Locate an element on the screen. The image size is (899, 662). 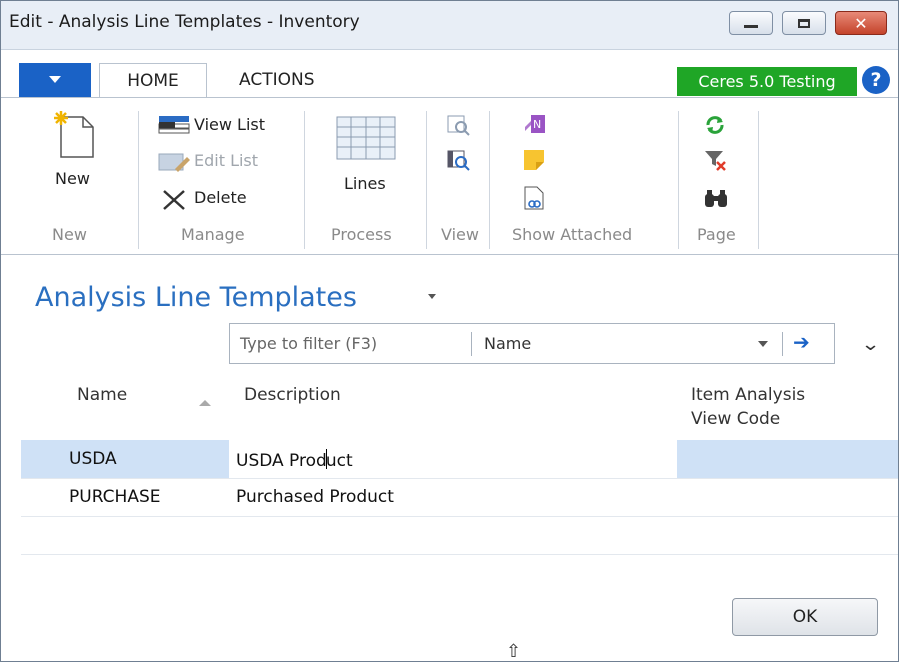
close-icon: ✕ is located at coordinates (861, 23).